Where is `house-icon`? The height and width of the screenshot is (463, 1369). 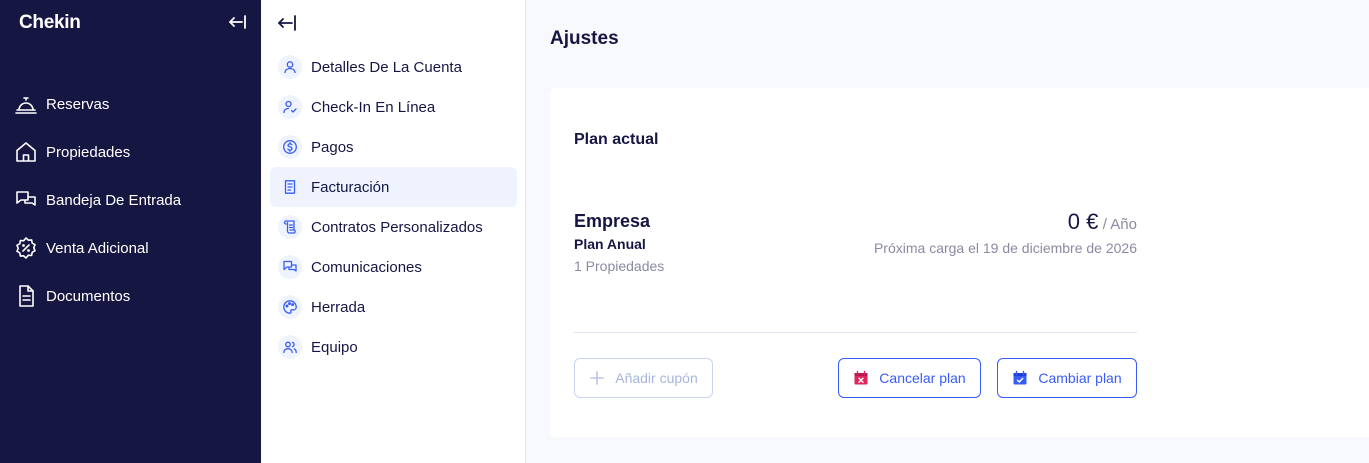
house-icon is located at coordinates (26, 152).